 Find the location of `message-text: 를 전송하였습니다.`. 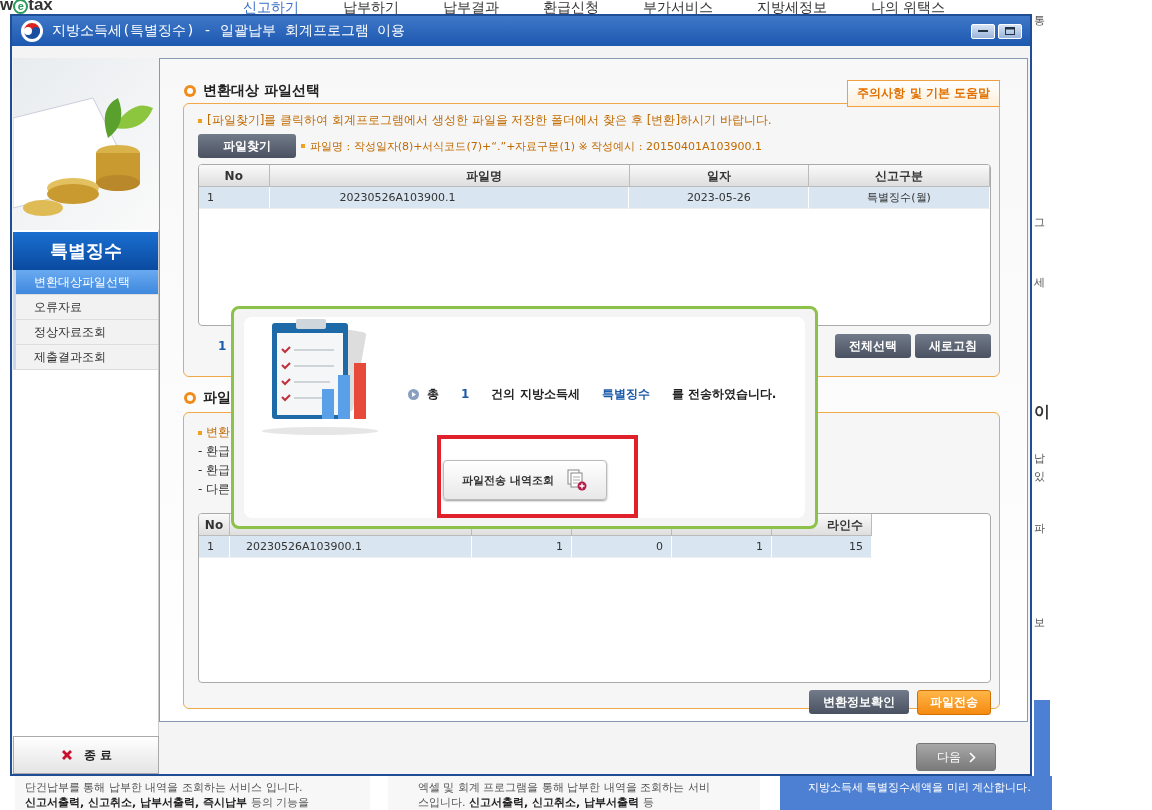

message-text: 를 전송하였습니다. is located at coordinates (724, 394).